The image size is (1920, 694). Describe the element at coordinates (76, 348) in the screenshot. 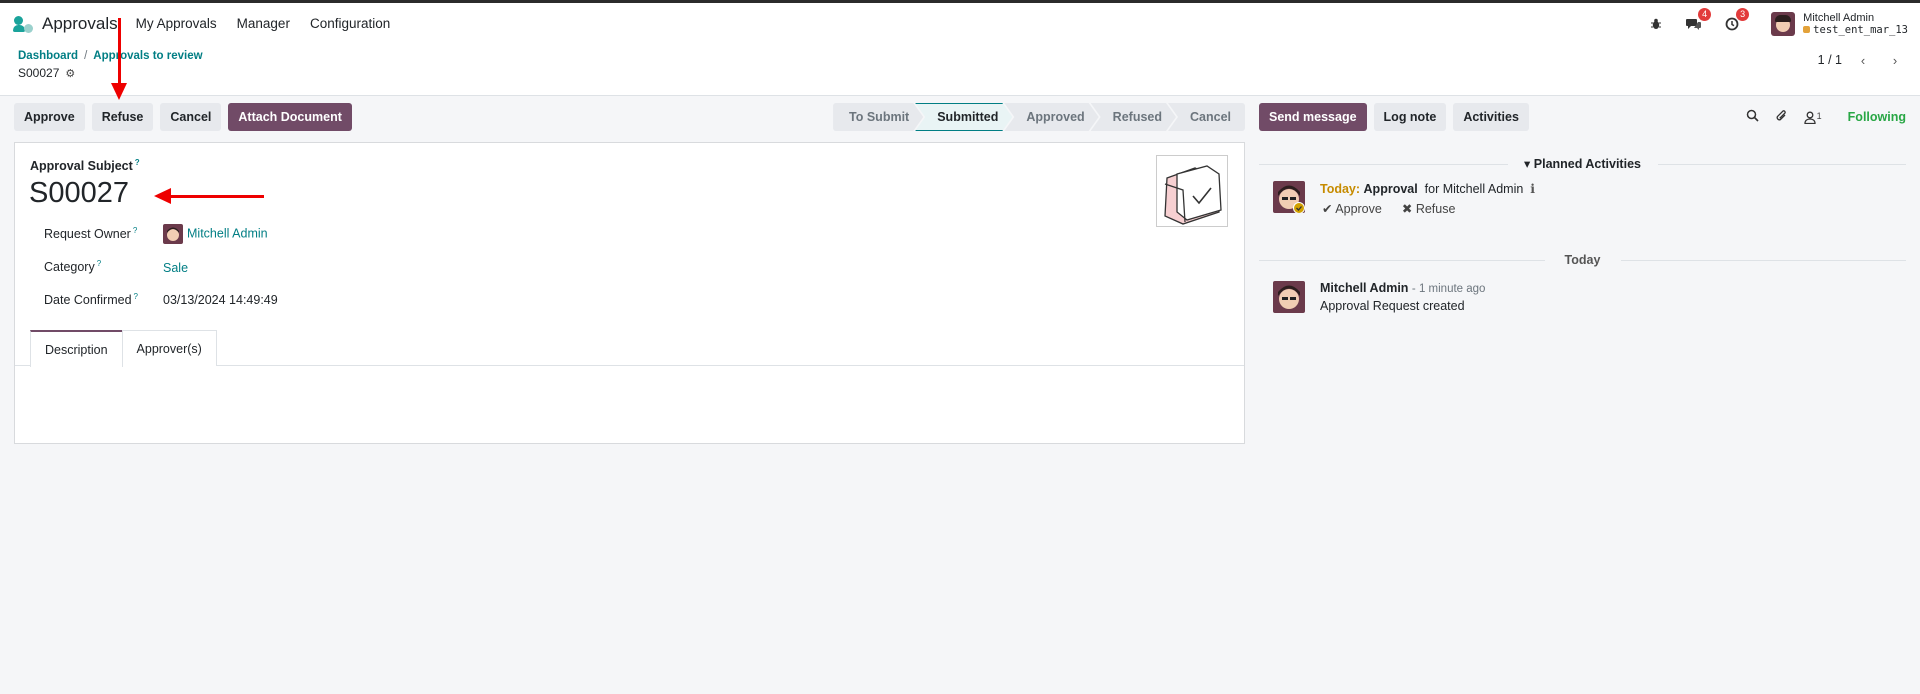

I see `tab-description: Description` at that location.